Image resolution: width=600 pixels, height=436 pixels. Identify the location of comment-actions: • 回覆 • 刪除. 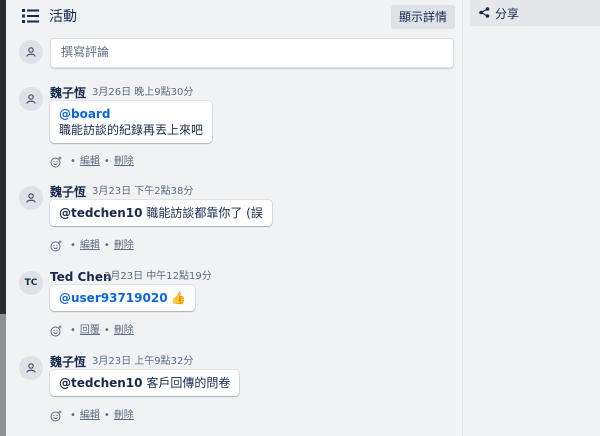
(92, 331).